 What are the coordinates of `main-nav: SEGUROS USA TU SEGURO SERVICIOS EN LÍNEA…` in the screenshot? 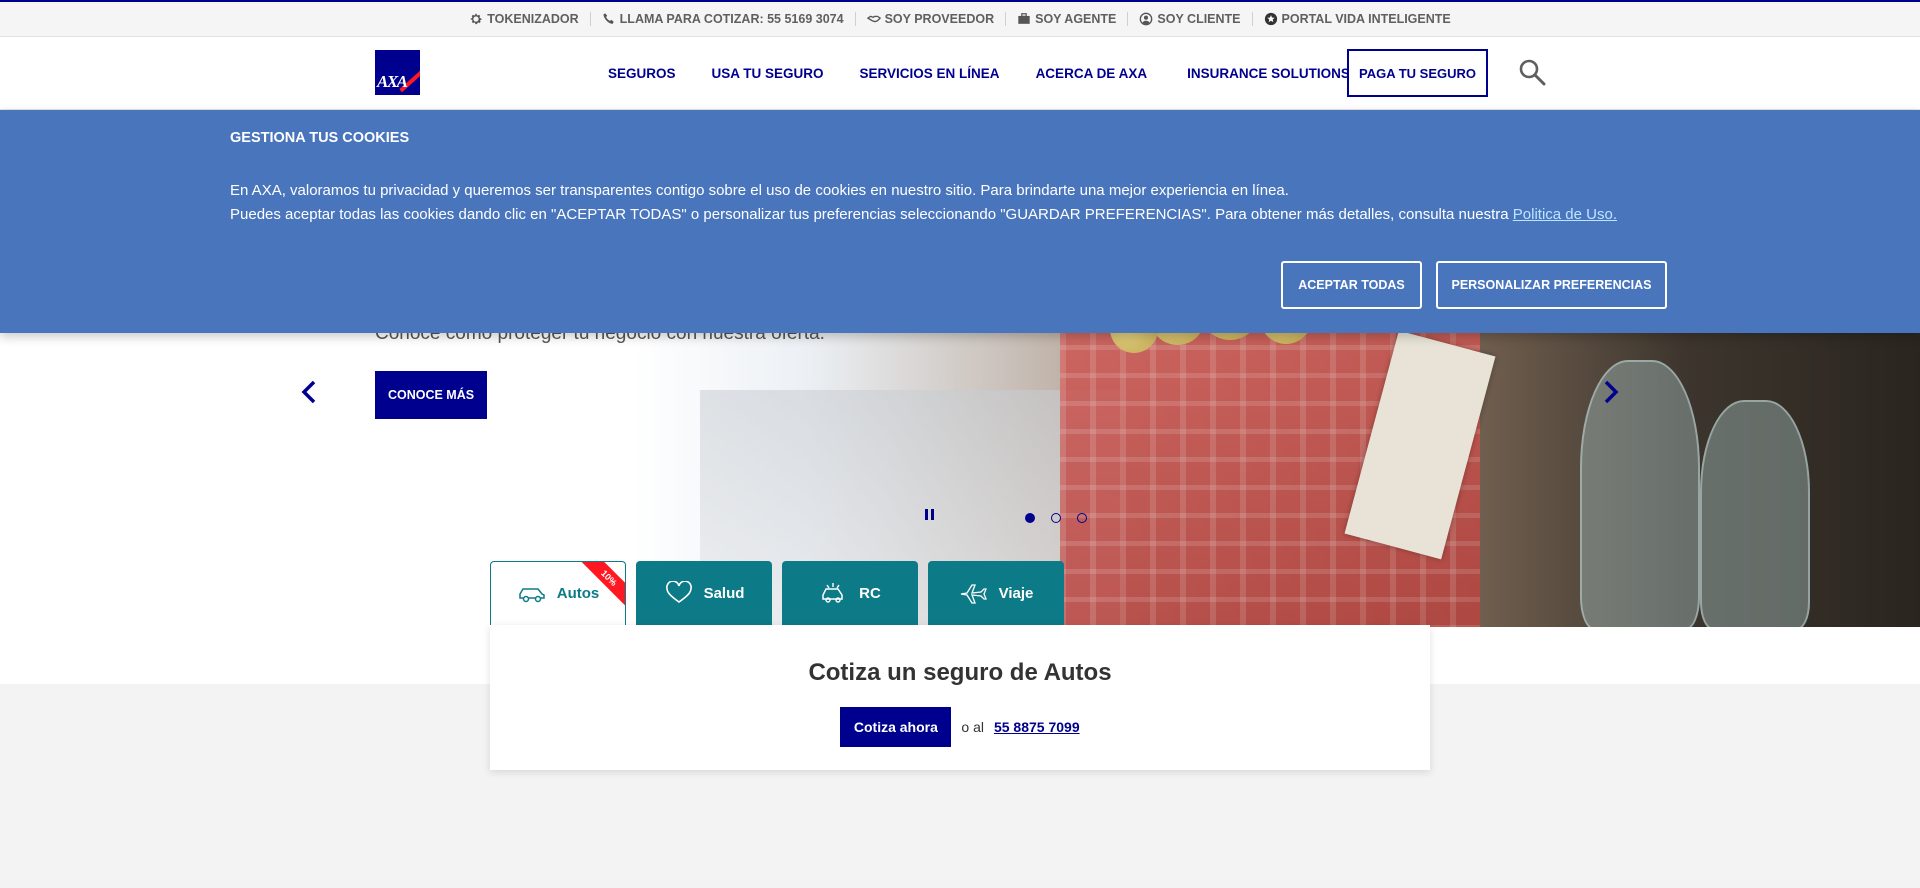 It's located at (1007, 73).